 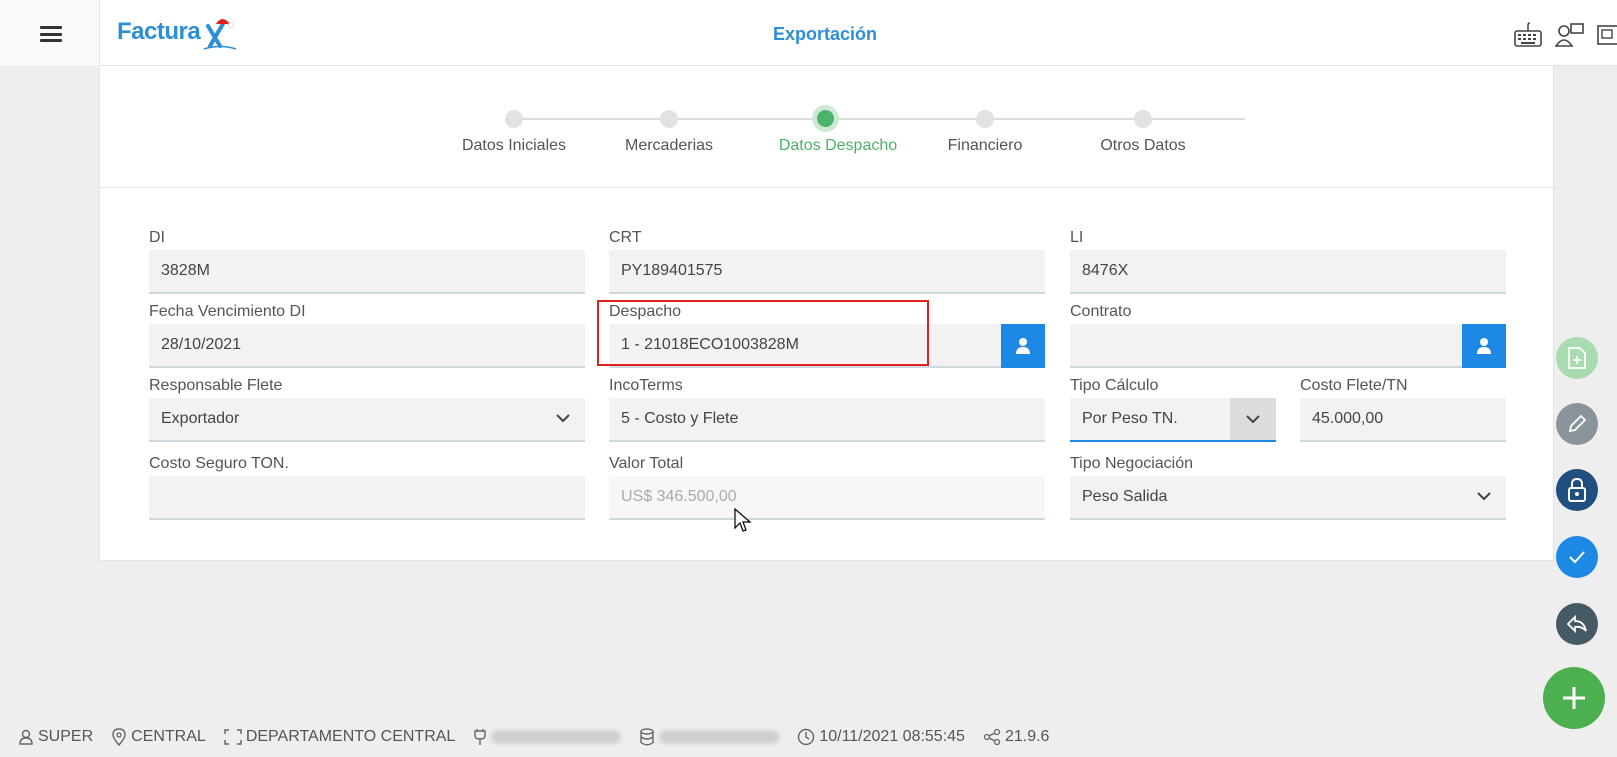 What do you see at coordinates (1016, 737) in the screenshot?
I see `footer-version: 21.9.6` at bounding box center [1016, 737].